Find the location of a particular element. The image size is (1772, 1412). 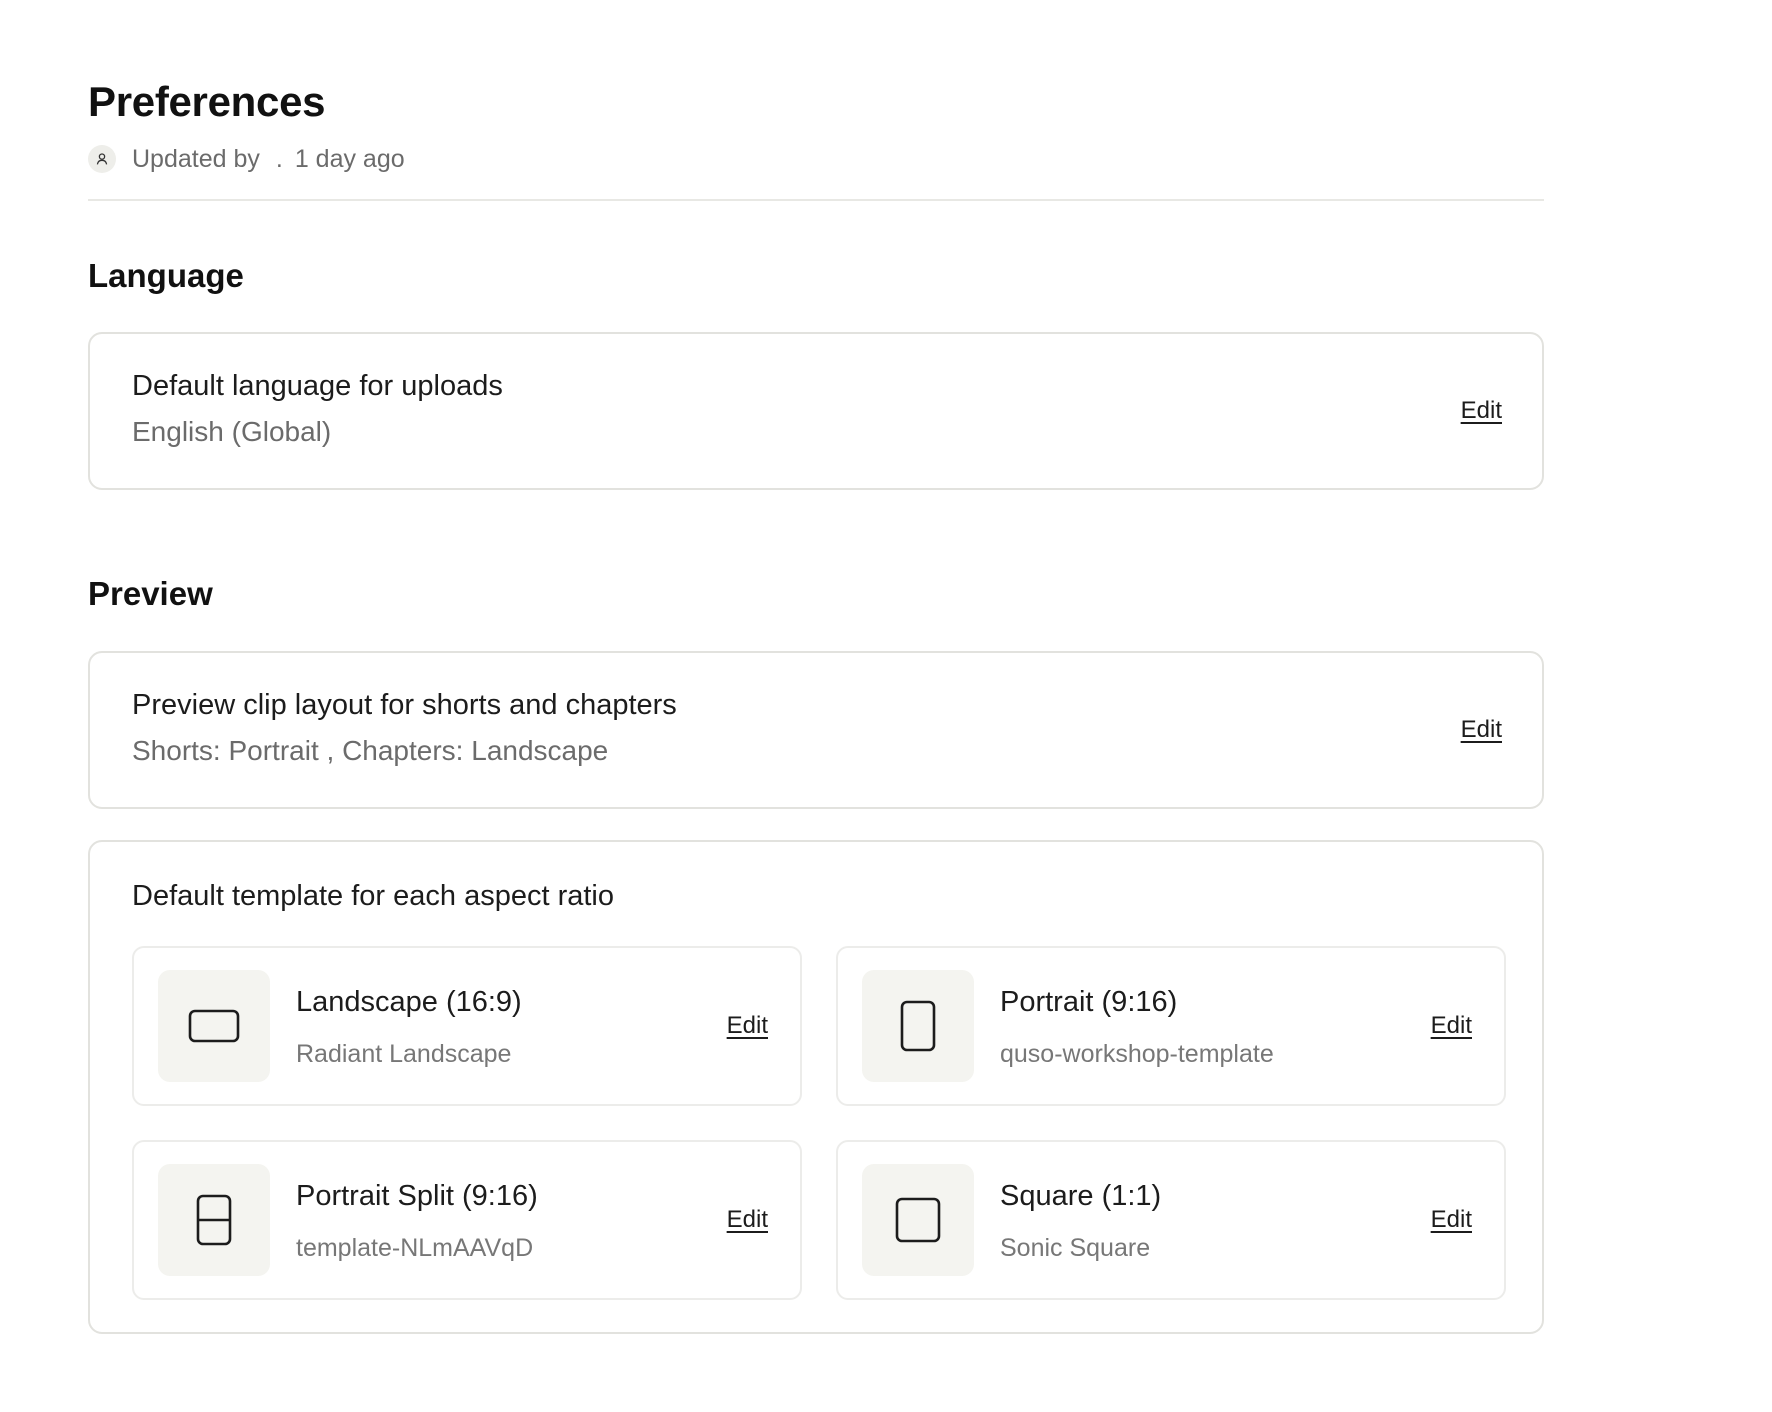

template-tile-square: Square (1:1) Sonic Square Edit is located at coordinates (1171, 1220).